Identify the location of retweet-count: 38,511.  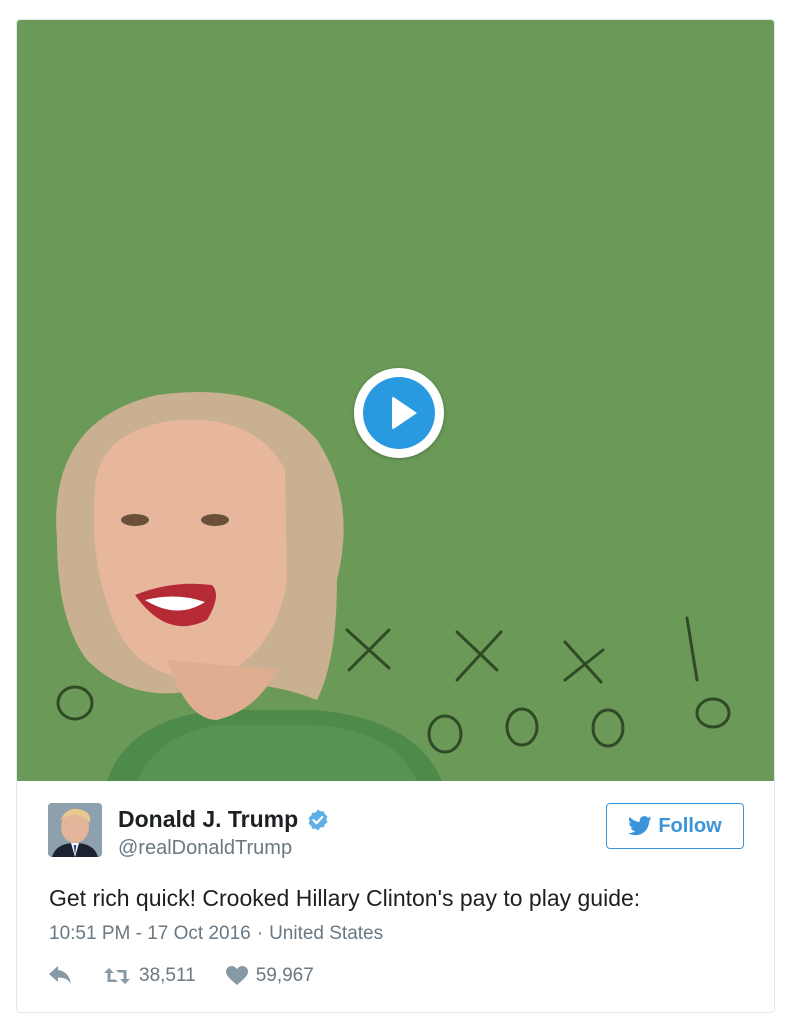
(167, 975).